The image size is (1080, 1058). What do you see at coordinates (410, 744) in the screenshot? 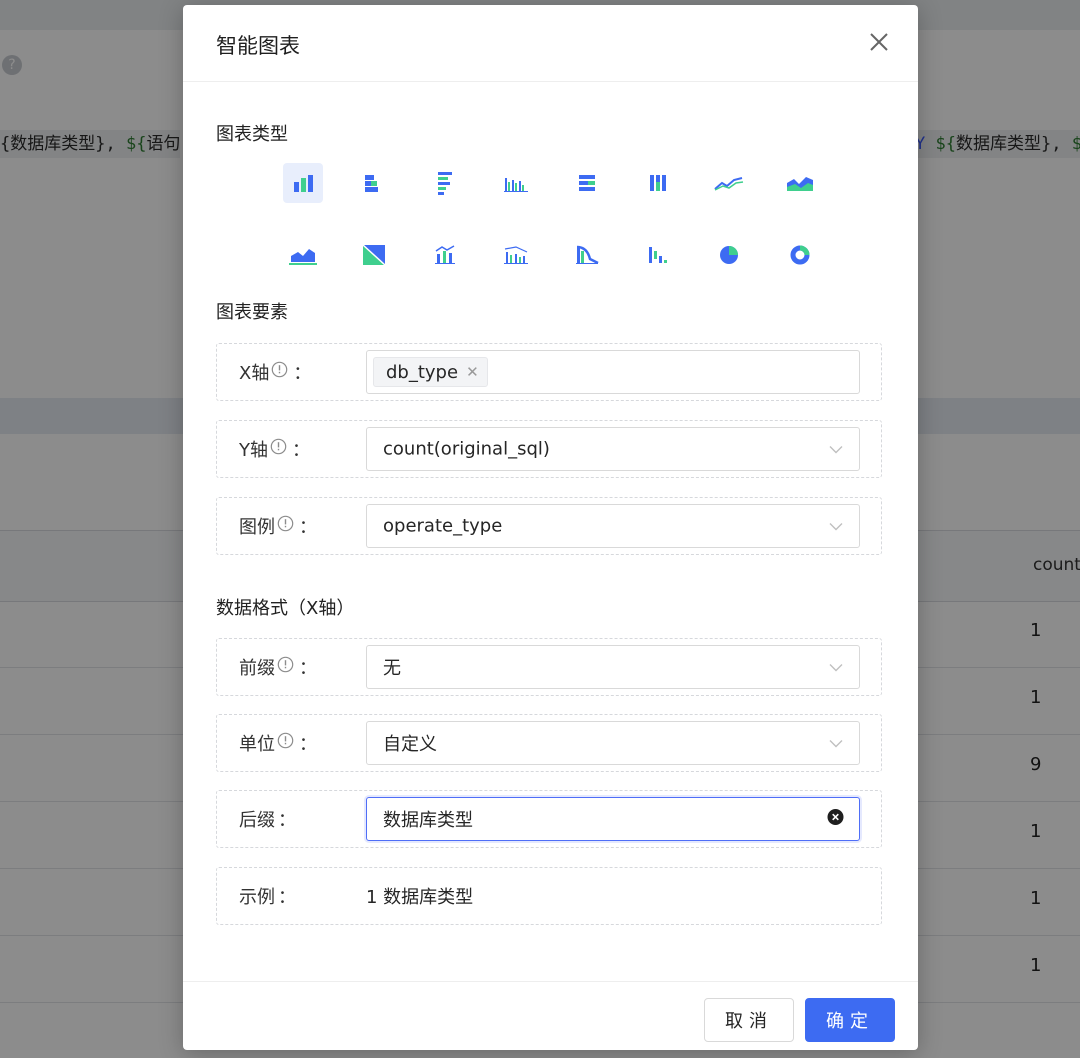
I see `select-value: 自定义` at bounding box center [410, 744].